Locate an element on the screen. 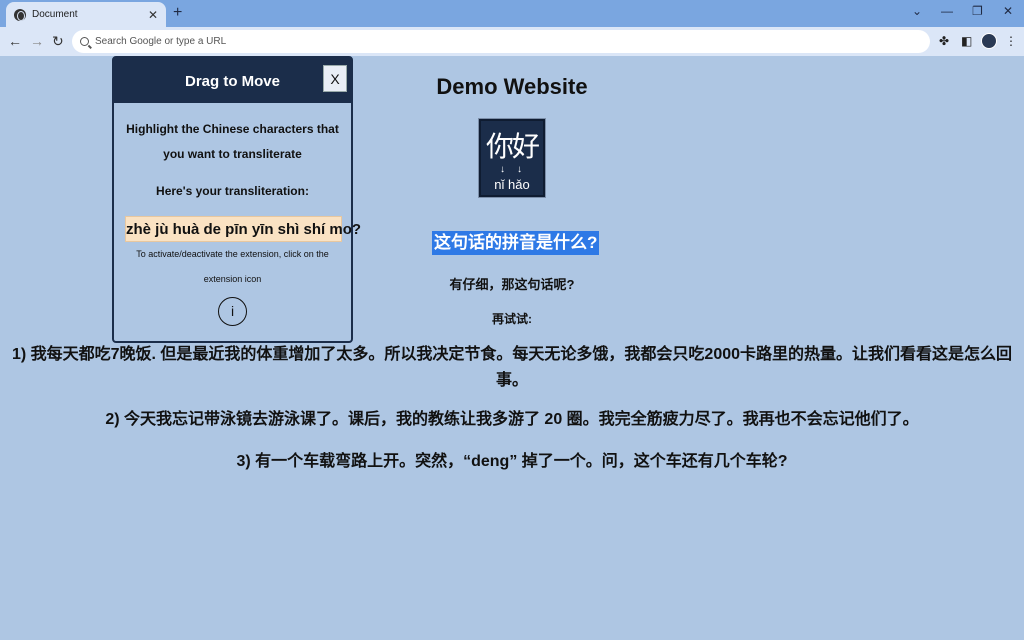 Image resolution: width=1024 pixels, height=640 pixels. extensions-puzzle-icon: ✤ is located at coordinates (944, 41).